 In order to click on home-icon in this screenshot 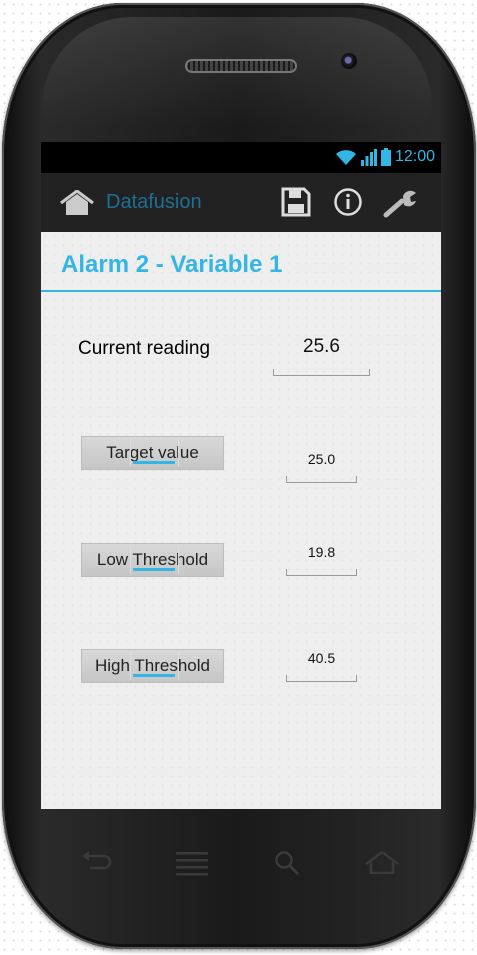, I will do `click(77, 203)`.